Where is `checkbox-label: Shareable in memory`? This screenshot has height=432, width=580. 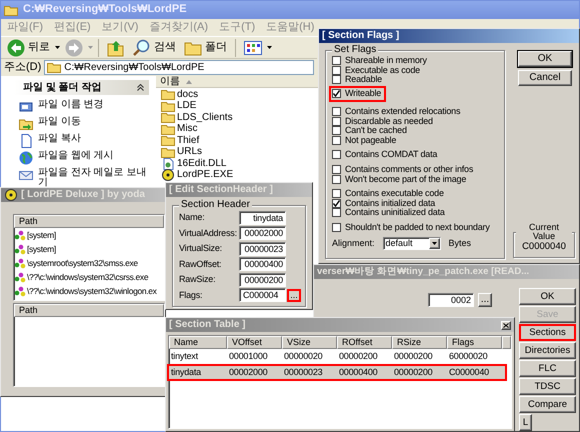
checkbox-label: Shareable in memory is located at coordinates (386, 61).